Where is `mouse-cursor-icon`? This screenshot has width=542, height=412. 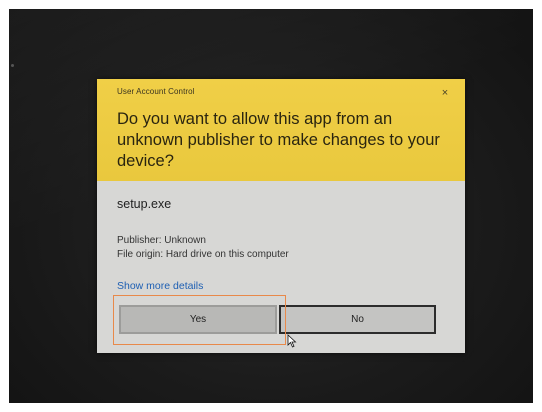
mouse-cursor-icon is located at coordinates (292, 341).